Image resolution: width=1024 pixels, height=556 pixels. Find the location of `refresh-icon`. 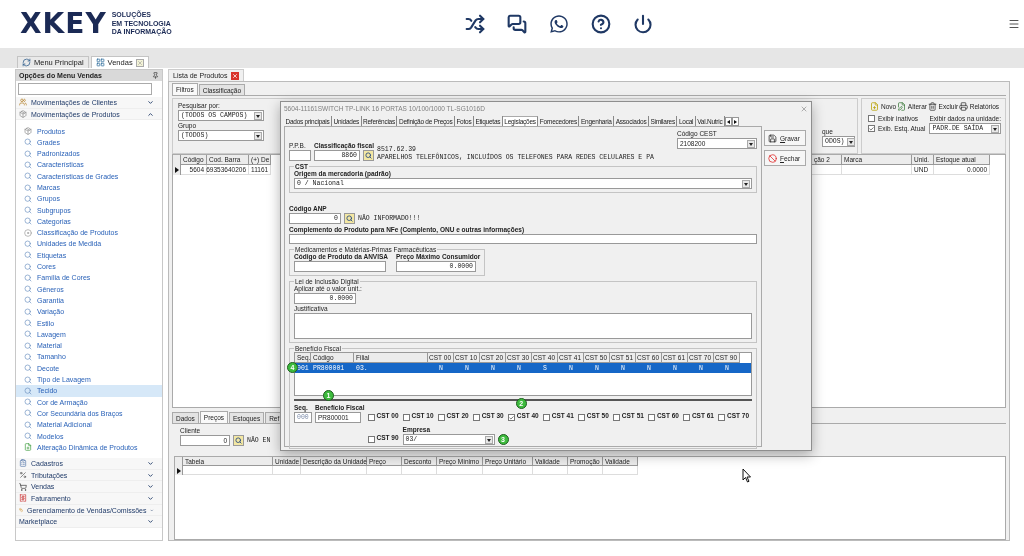

refresh-icon is located at coordinates (26, 62).